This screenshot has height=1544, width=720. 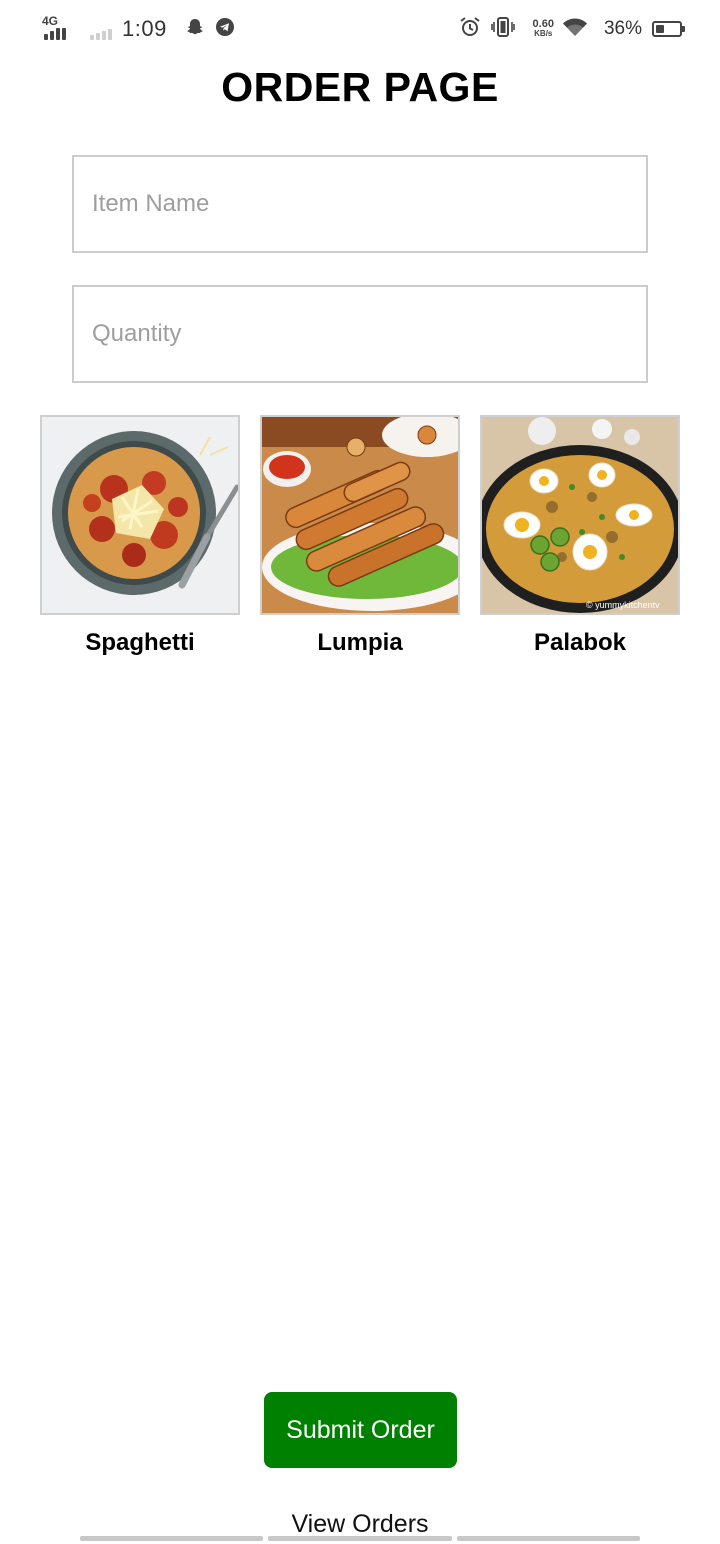 What do you see at coordinates (668, 29) in the screenshot?
I see `battery-icon` at bounding box center [668, 29].